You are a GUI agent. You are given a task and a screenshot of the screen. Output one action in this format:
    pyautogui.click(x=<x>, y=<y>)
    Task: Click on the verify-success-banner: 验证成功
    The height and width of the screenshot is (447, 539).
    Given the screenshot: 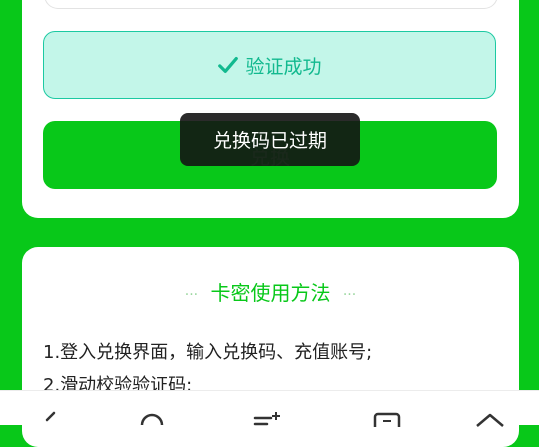 What is the action you would take?
    pyautogui.click(x=269, y=65)
    